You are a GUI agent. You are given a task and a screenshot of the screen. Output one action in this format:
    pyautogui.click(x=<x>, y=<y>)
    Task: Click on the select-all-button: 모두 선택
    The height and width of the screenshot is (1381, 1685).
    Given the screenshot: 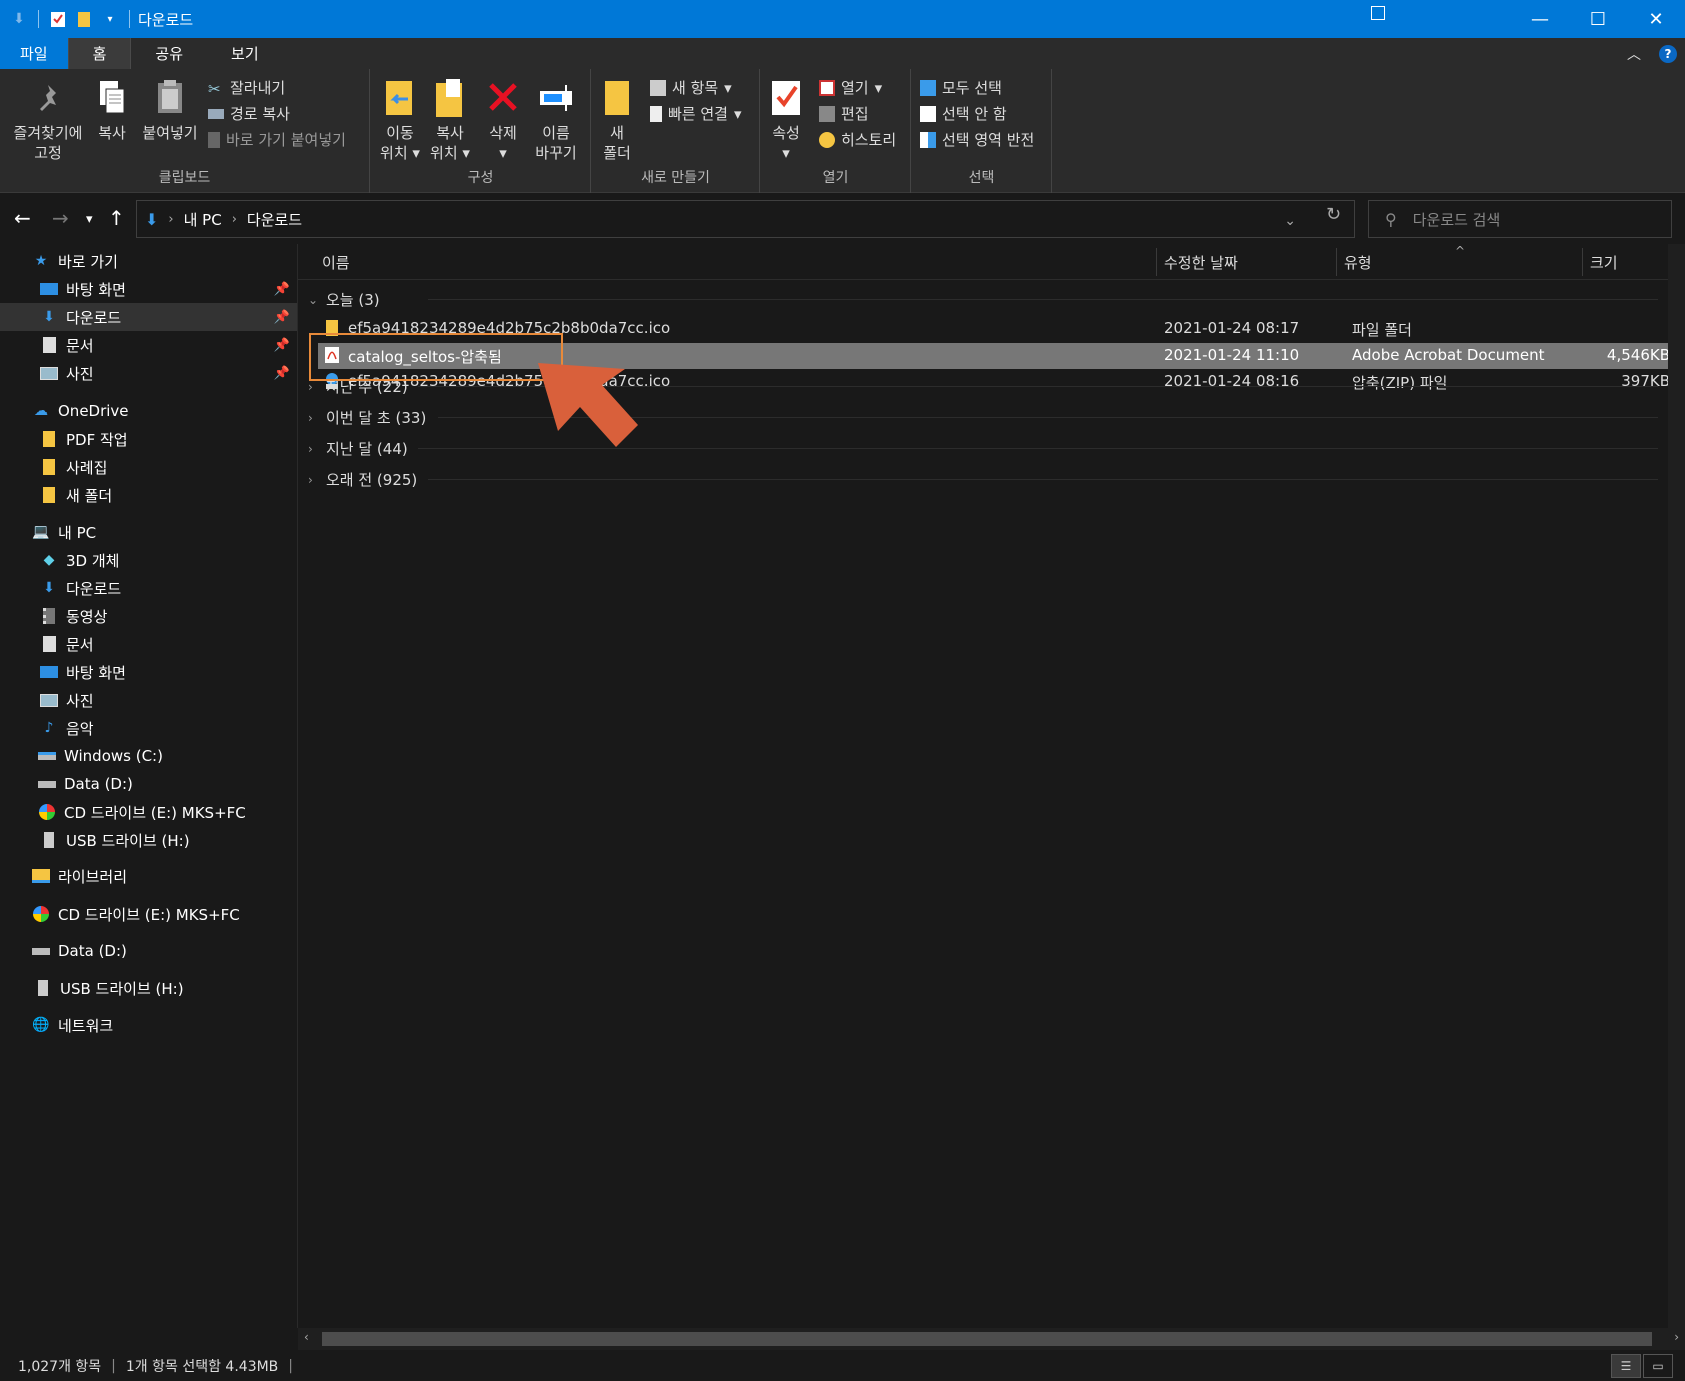 What is the action you would take?
    pyautogui.click(x=961, y=87)
    